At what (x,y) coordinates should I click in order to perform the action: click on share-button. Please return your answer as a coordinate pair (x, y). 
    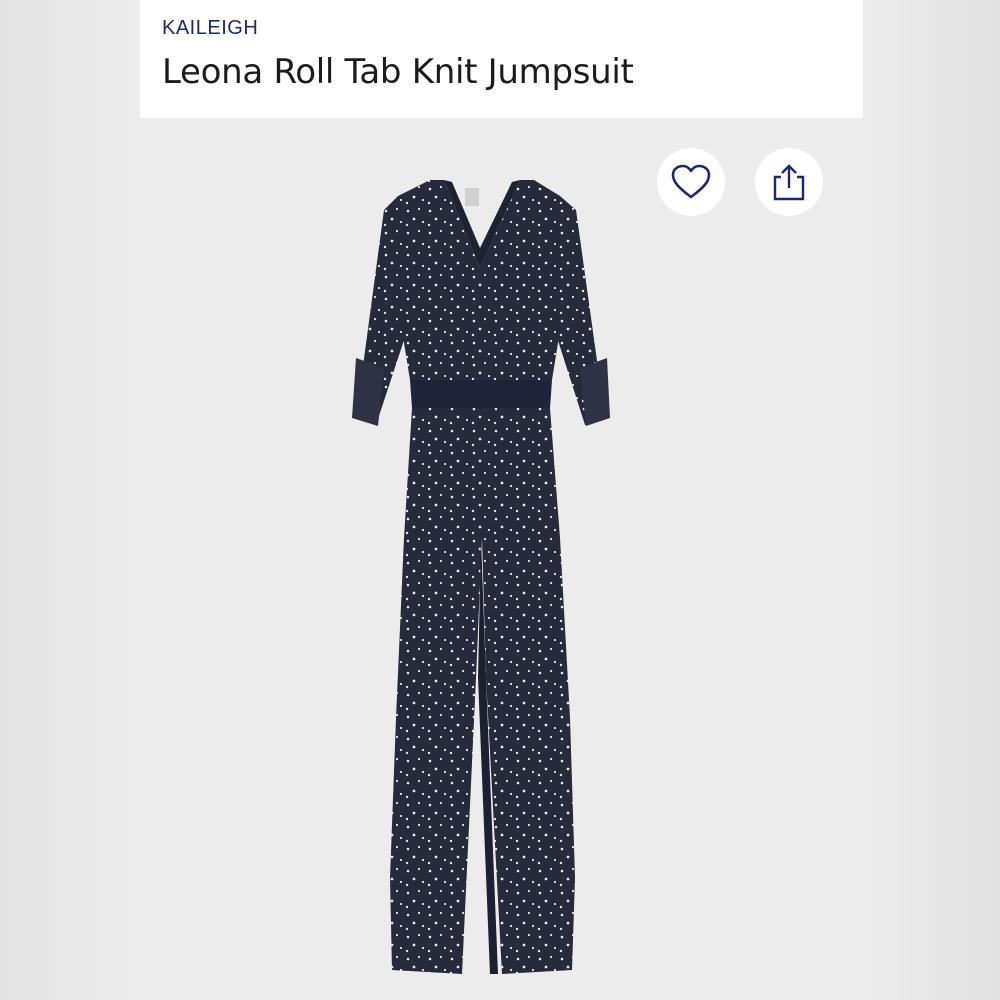
    Looking at the image, I should click on (789, 182).